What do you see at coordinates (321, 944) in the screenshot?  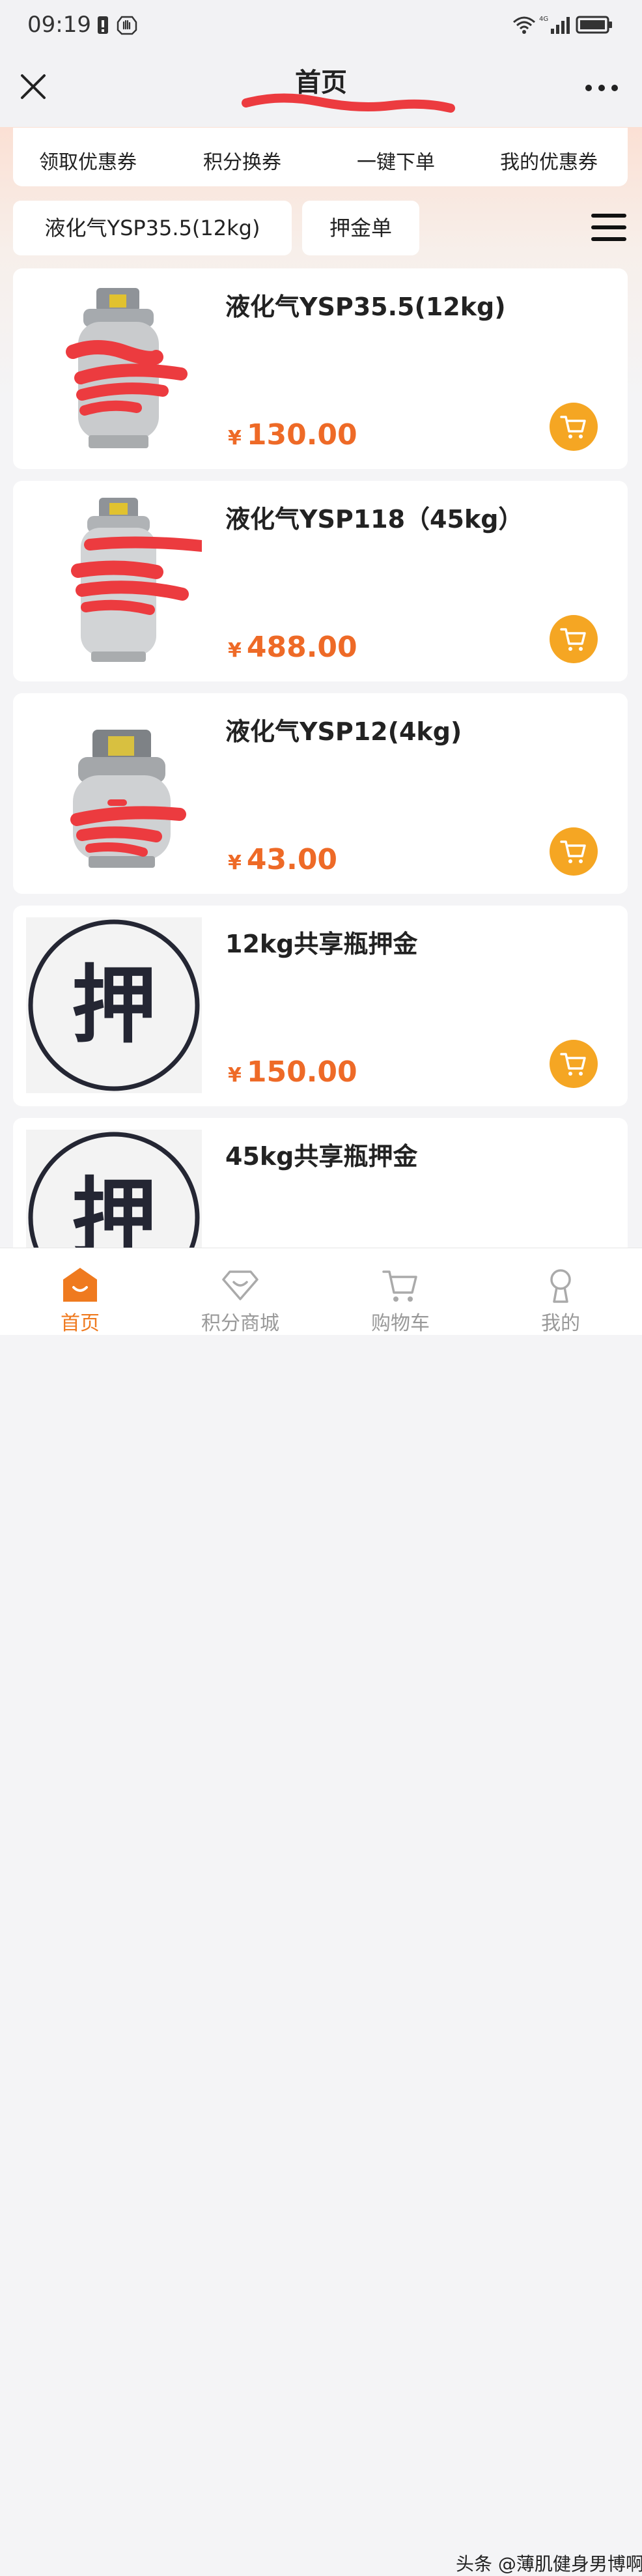 I see `product-name: 12kg共享瓶押金` at bounding box center [321, 944].